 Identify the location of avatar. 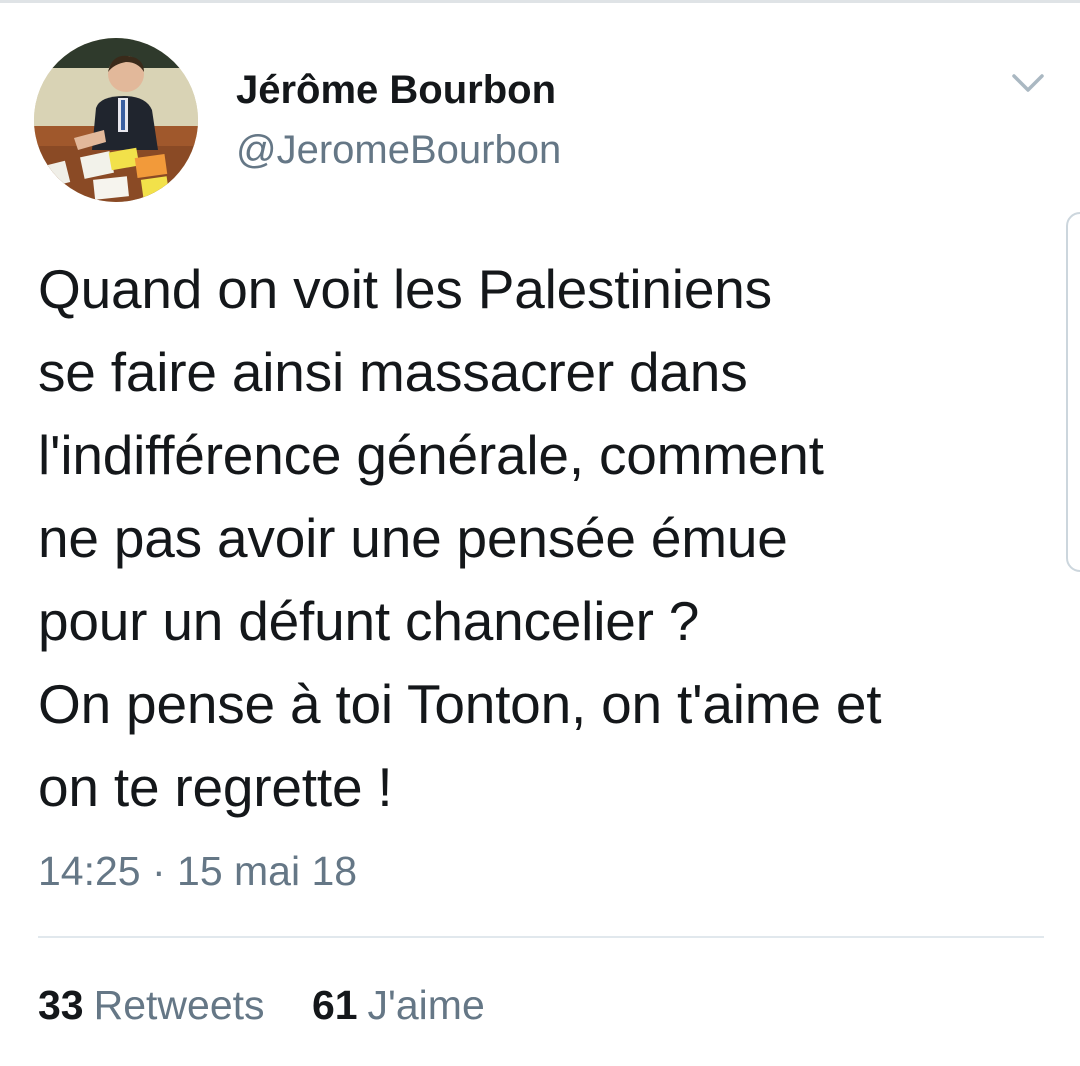
(116, 120).